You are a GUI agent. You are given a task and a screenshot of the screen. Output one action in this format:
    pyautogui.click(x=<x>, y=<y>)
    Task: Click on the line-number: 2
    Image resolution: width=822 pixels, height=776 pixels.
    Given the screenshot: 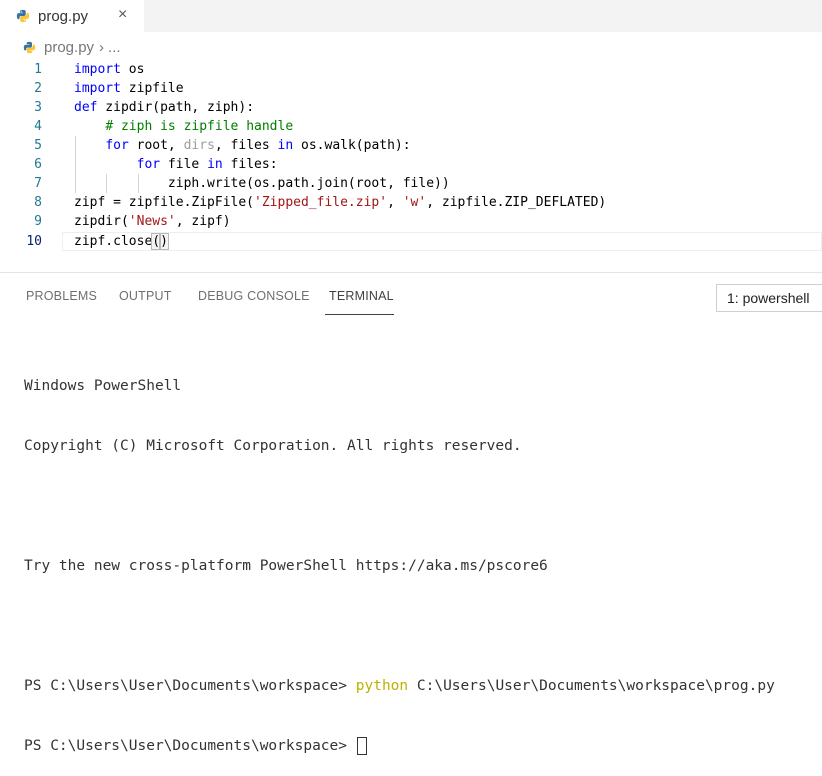 What is the action you would take?
    pyautogui.click(x=38, y=88)
    